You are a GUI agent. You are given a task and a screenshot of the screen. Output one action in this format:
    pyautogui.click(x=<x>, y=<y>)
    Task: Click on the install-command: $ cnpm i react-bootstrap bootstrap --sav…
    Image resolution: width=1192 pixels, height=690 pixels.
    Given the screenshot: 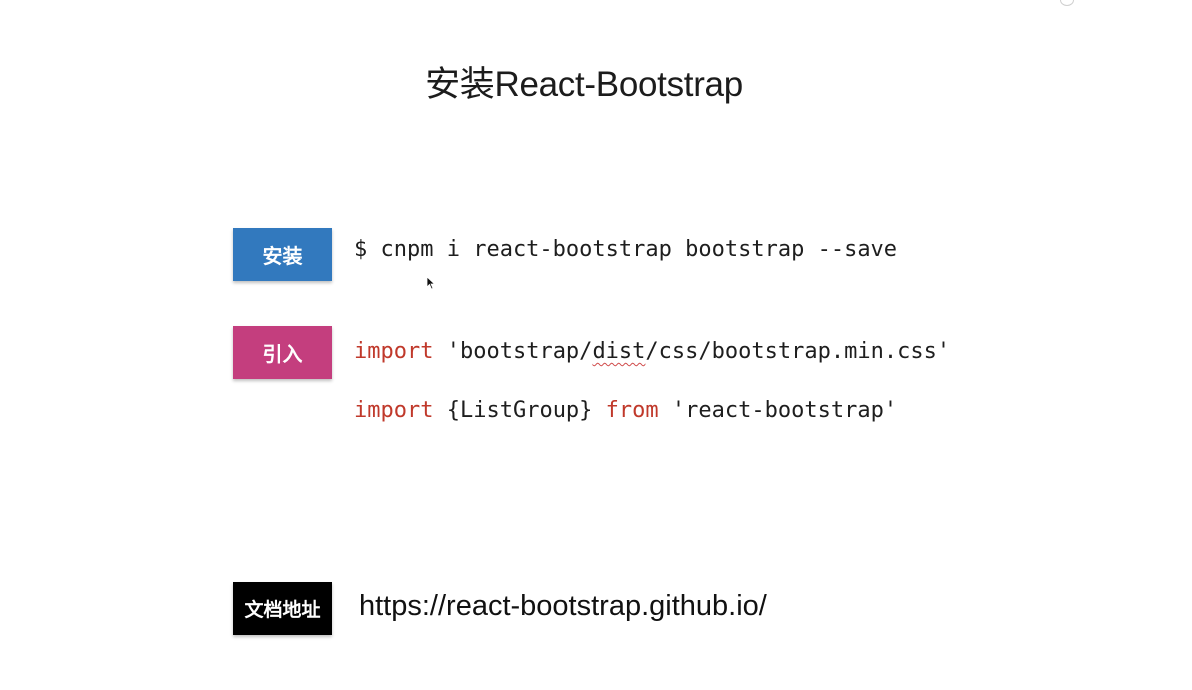 What is the action you would take?
    pyautogui.click(x=626, y=249)
    